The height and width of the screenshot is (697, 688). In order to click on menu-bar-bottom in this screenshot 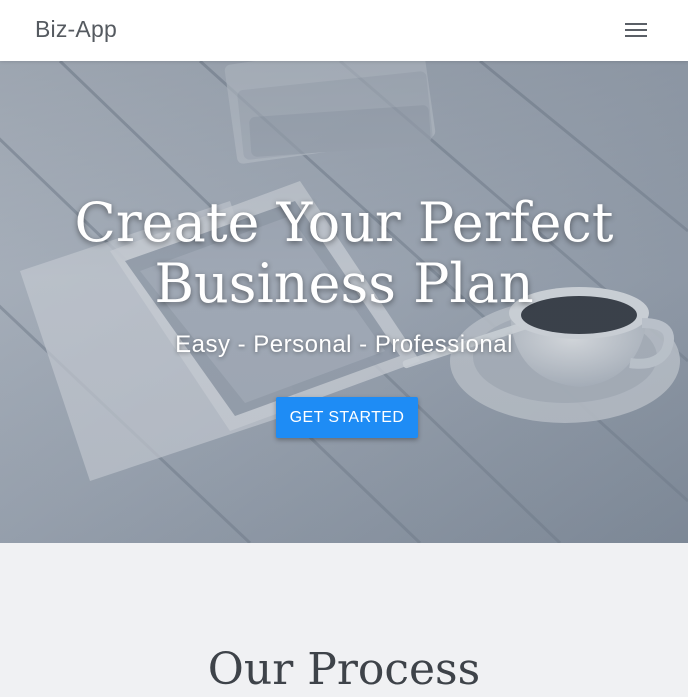, I will do `click(636, 36)`.